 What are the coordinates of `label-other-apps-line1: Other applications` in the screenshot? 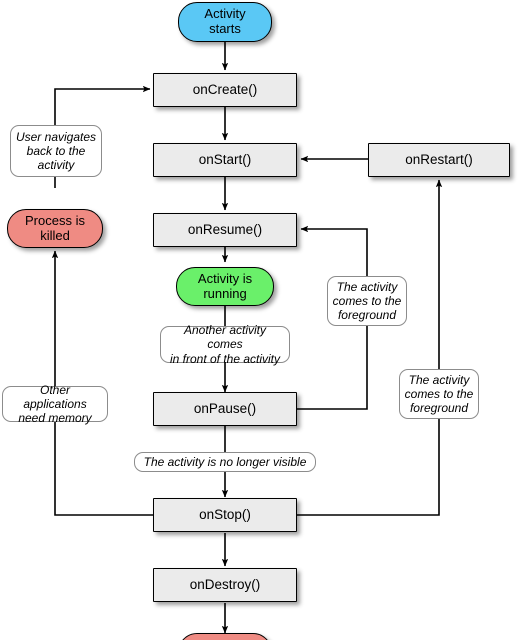 It's located at (55, 396).